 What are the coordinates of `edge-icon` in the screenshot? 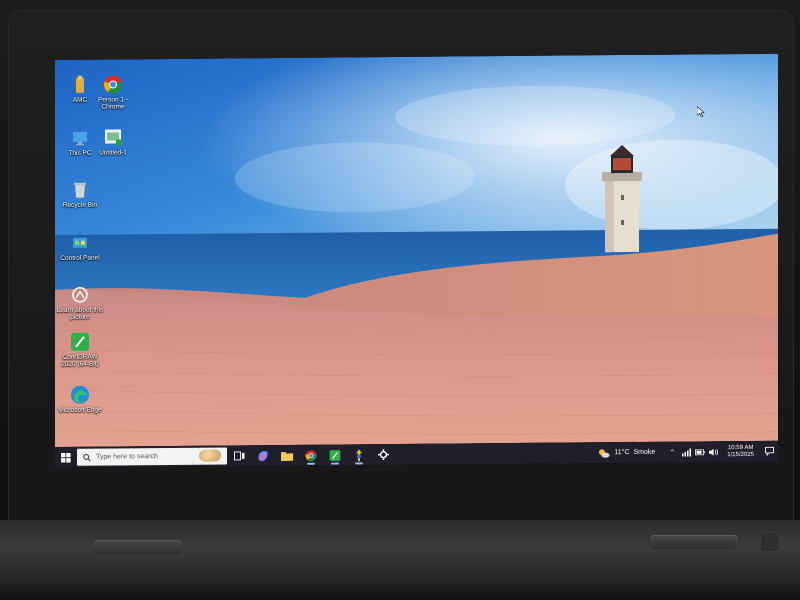 It's located at (80, 395).